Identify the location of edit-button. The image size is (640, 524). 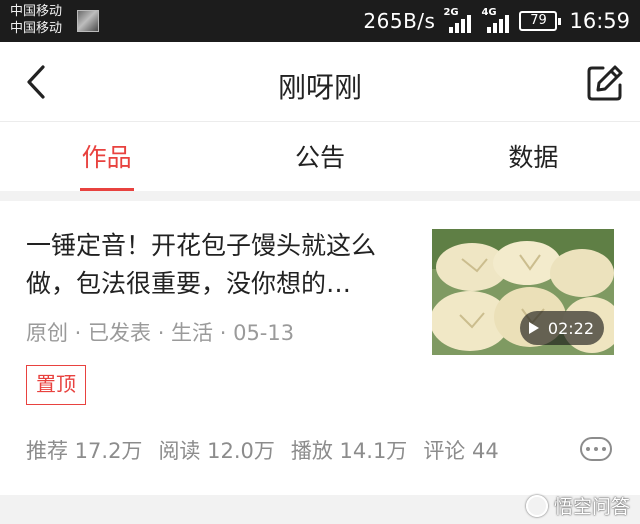
(605, 83).